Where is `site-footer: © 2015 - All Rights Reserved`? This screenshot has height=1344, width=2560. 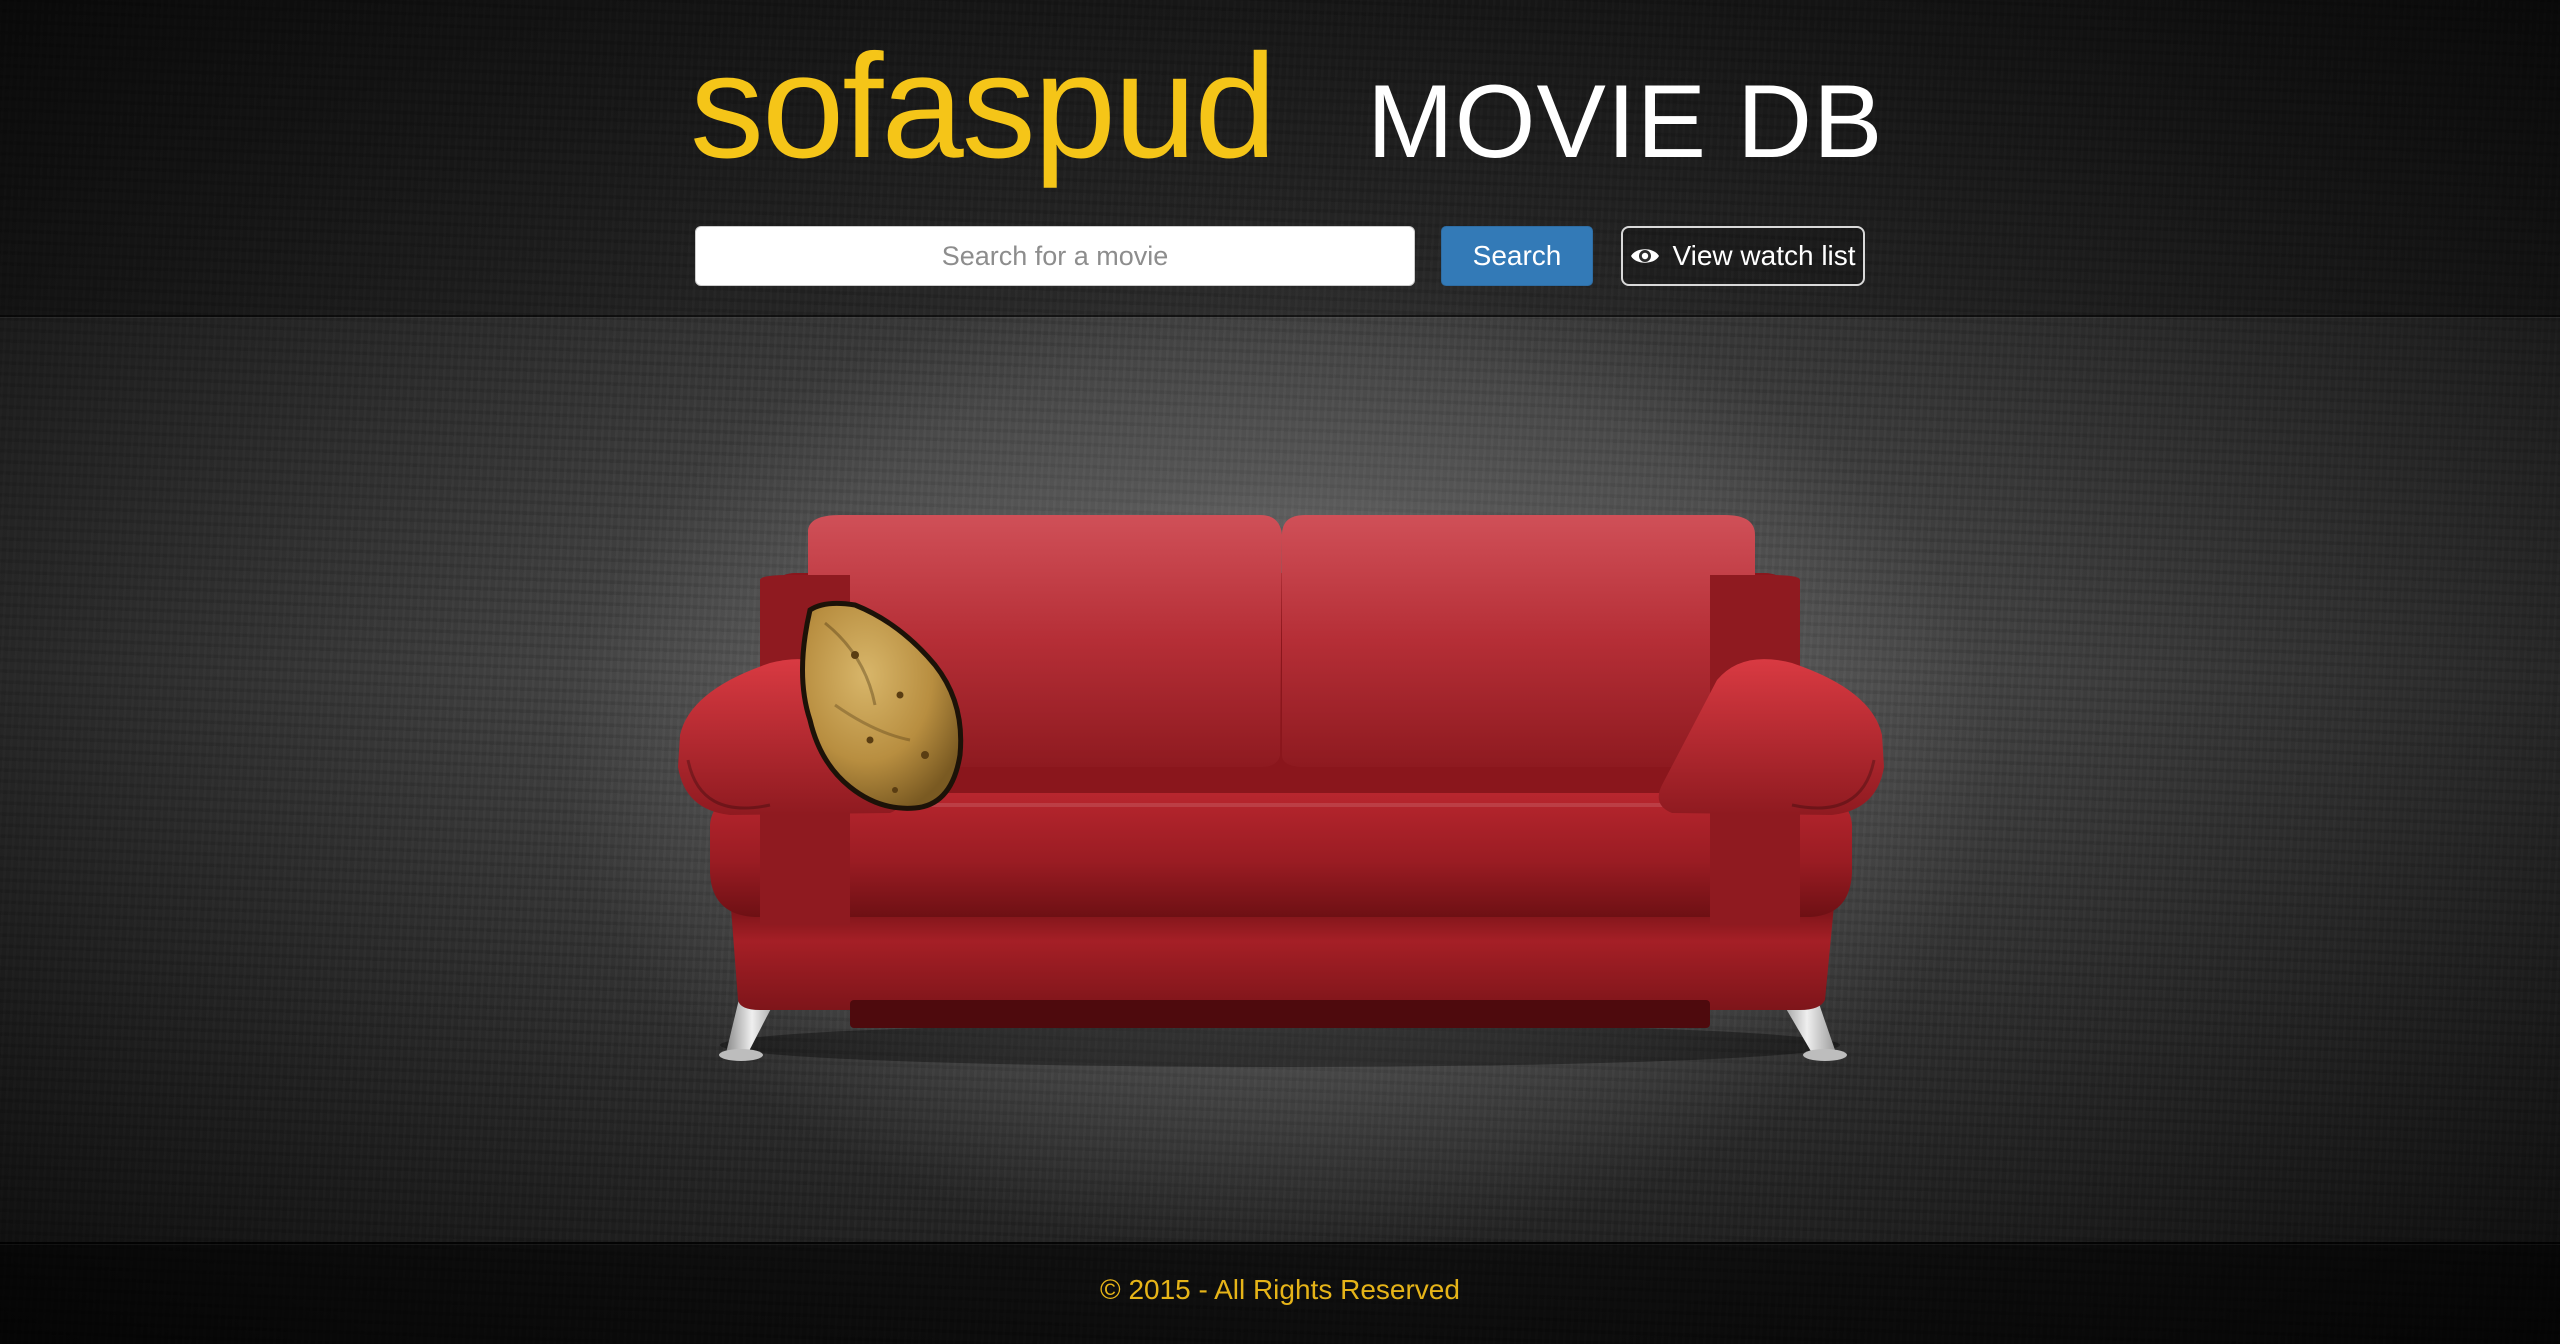
site-footer: © 2015 - All Rights Reserved is located at coordinates (1280, 1293).